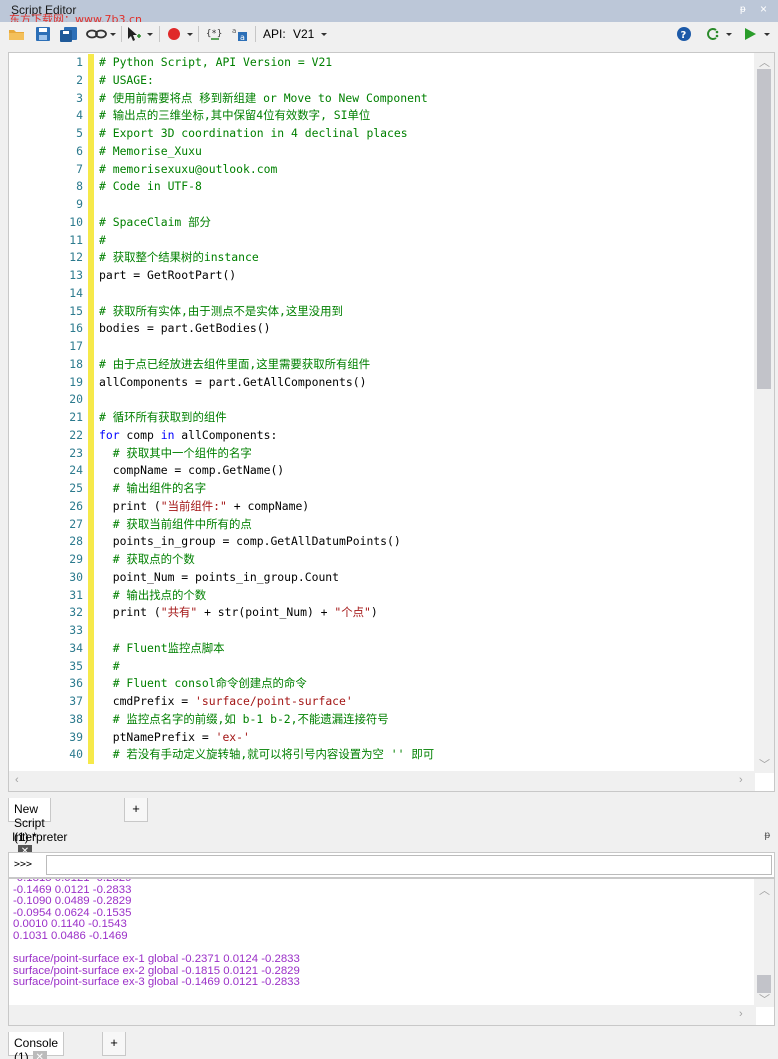  Describe the element at coordinates (17, 34) in the screenshot. I see `open-folder-icon` at that location.